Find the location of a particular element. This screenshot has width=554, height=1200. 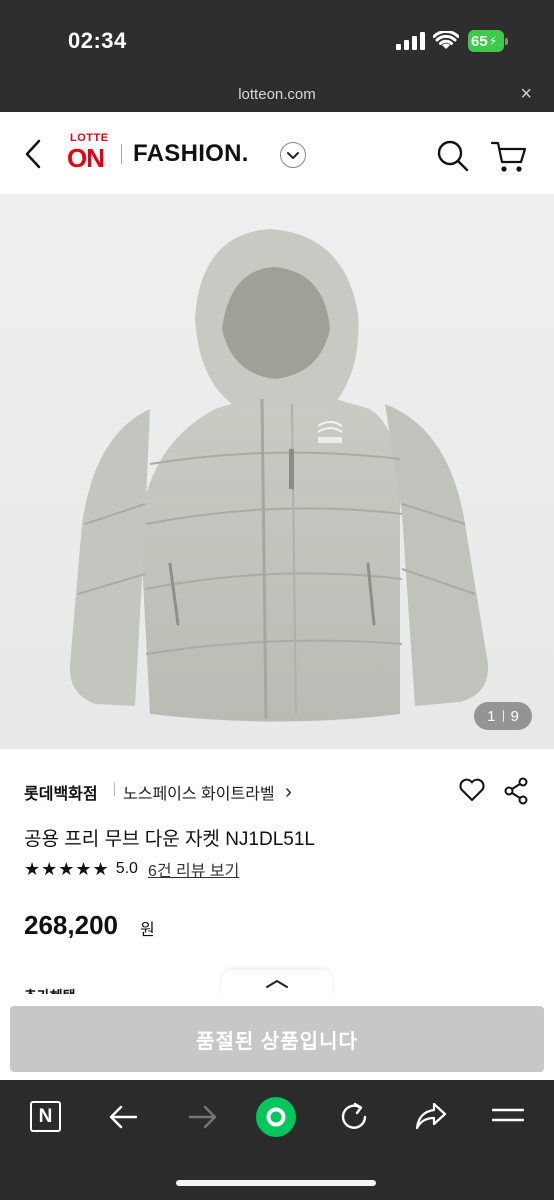

rating-score: 5.0 is located at coordinates (126, 868).